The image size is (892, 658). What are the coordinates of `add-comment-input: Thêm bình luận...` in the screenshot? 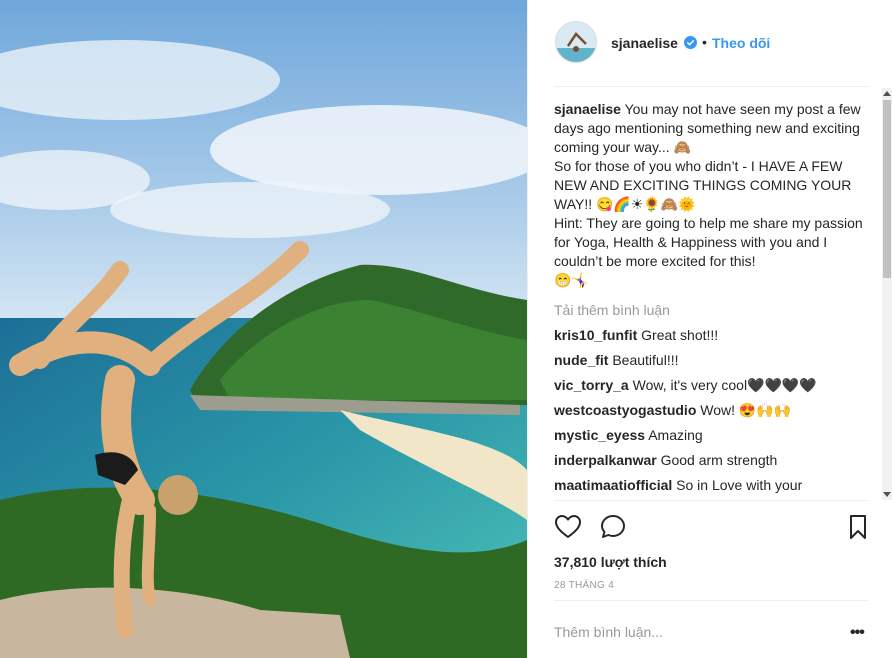 It's located at (608, 632).